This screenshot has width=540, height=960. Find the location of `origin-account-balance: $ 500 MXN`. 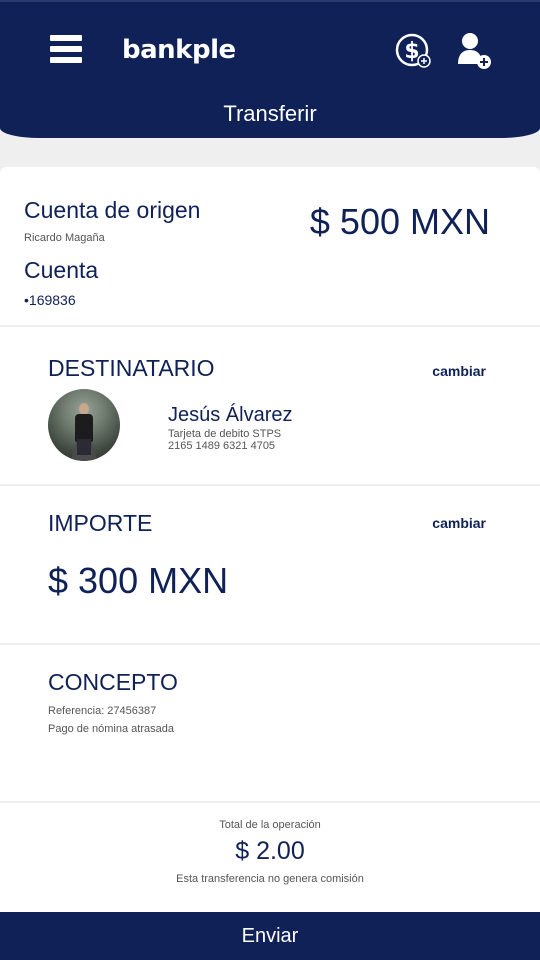

origin-account-balance: $ 500 MXN is located at coordinates (399, 221).